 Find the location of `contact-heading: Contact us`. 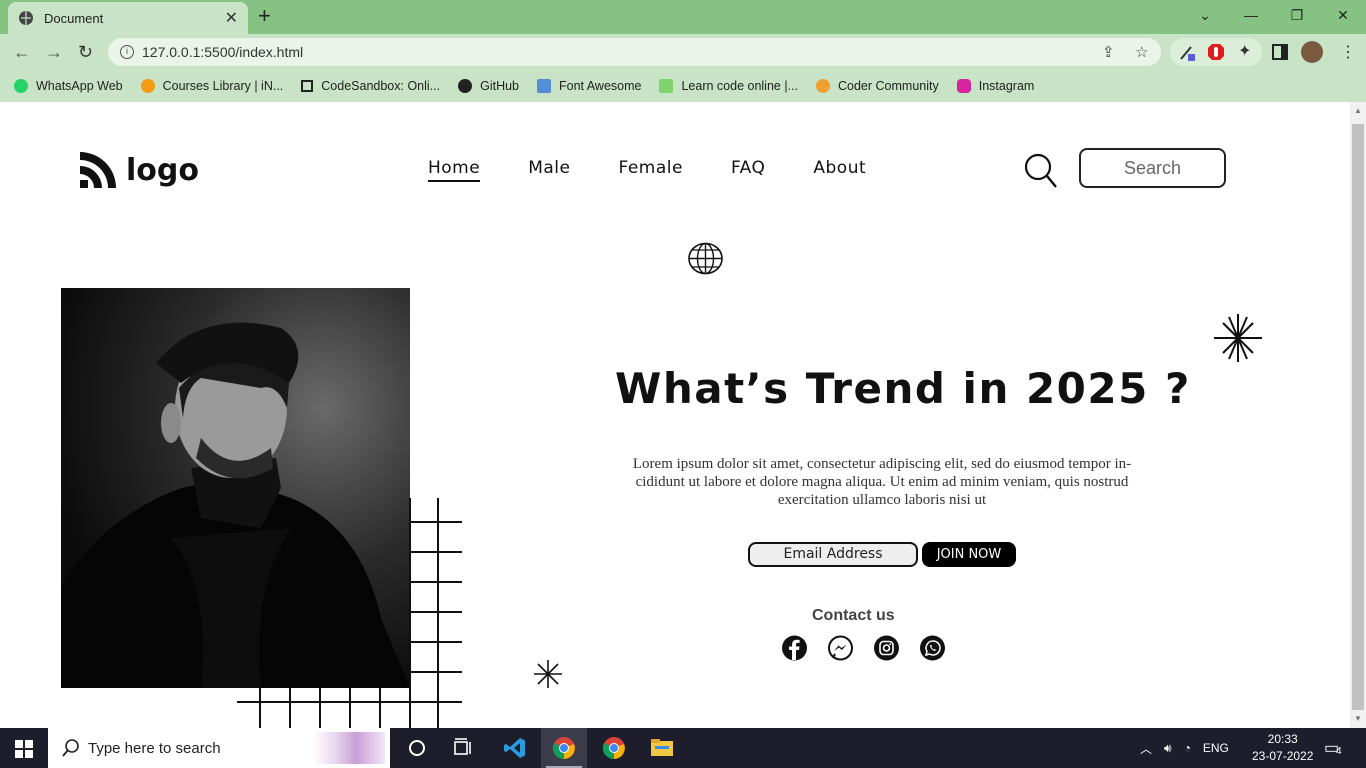

contact-heading: Contact us is located at coordinates (853, 615).